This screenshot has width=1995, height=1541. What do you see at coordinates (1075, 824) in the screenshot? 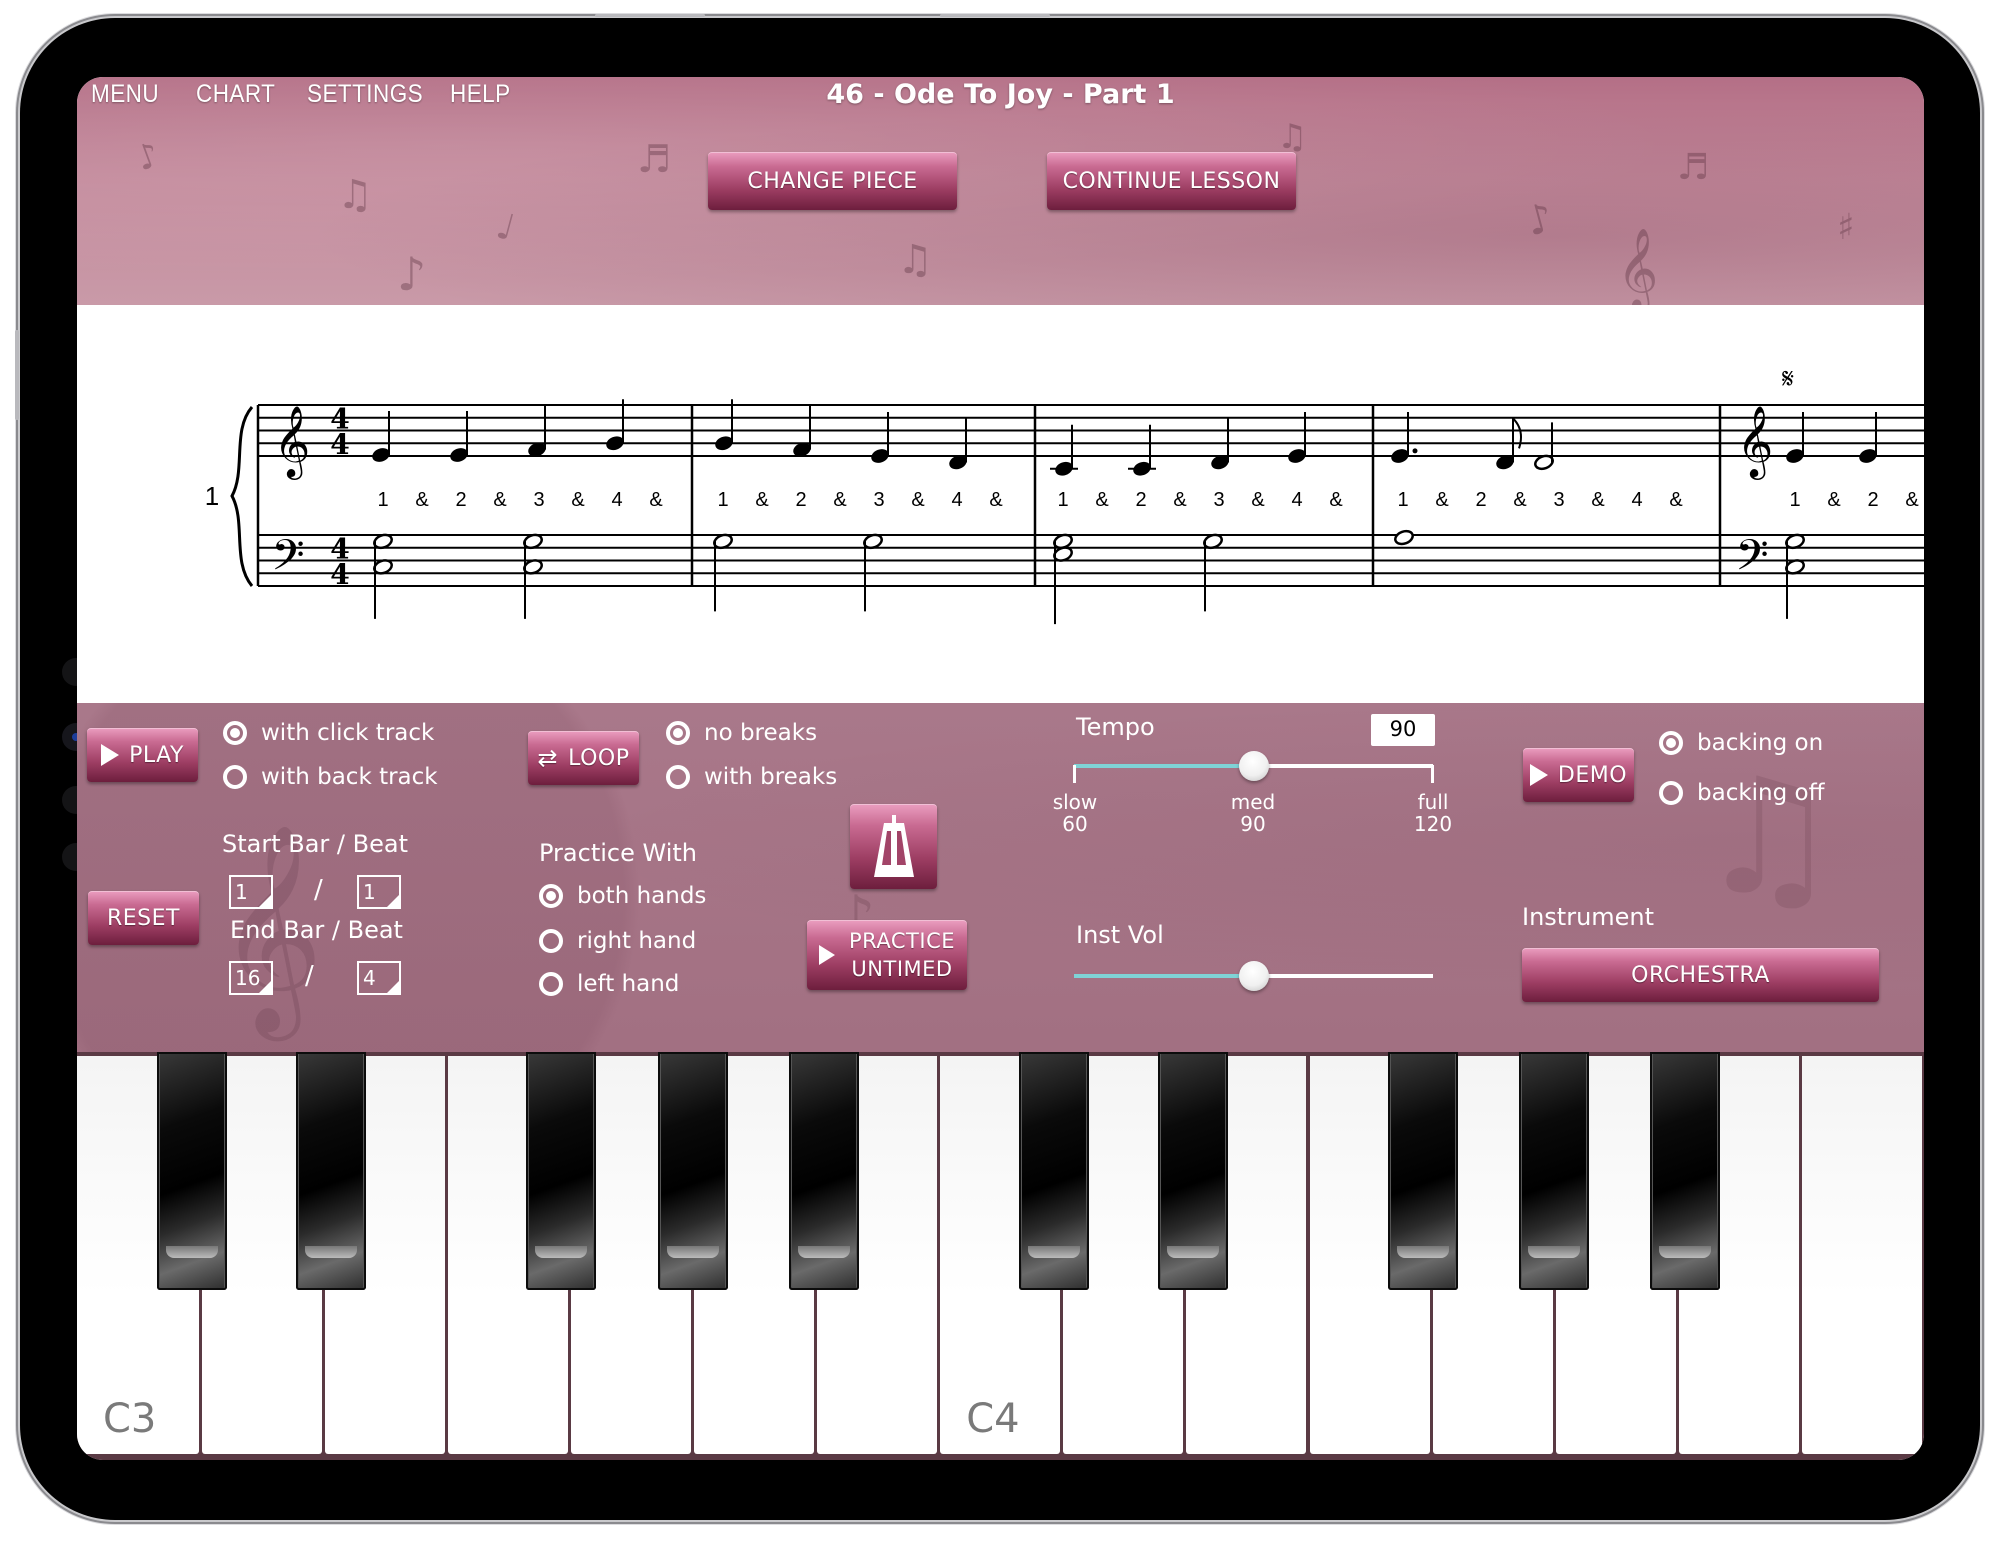
I see `tempo-mark-value: 60` at bounding box center [1075, 824].